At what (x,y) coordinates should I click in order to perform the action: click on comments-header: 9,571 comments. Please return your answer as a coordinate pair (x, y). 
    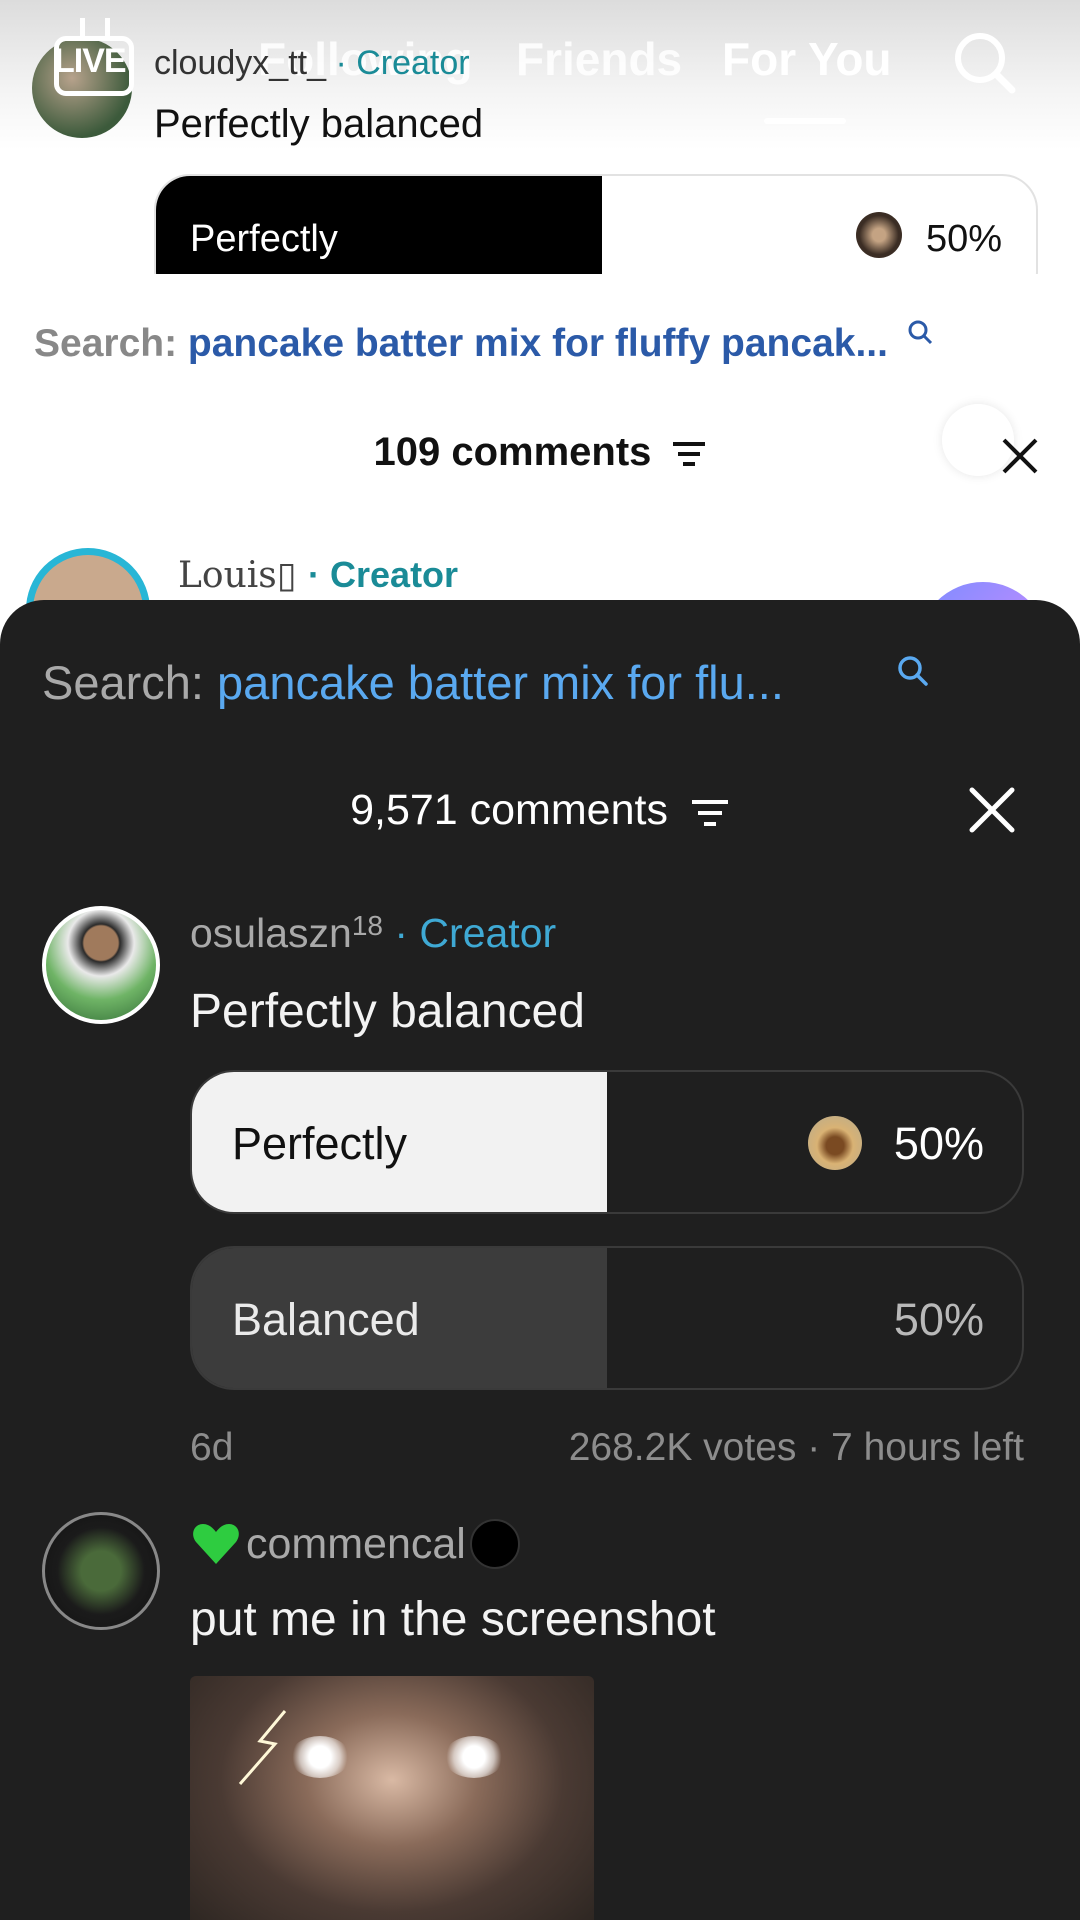
    Looking at the image, I should click on (540, 810).